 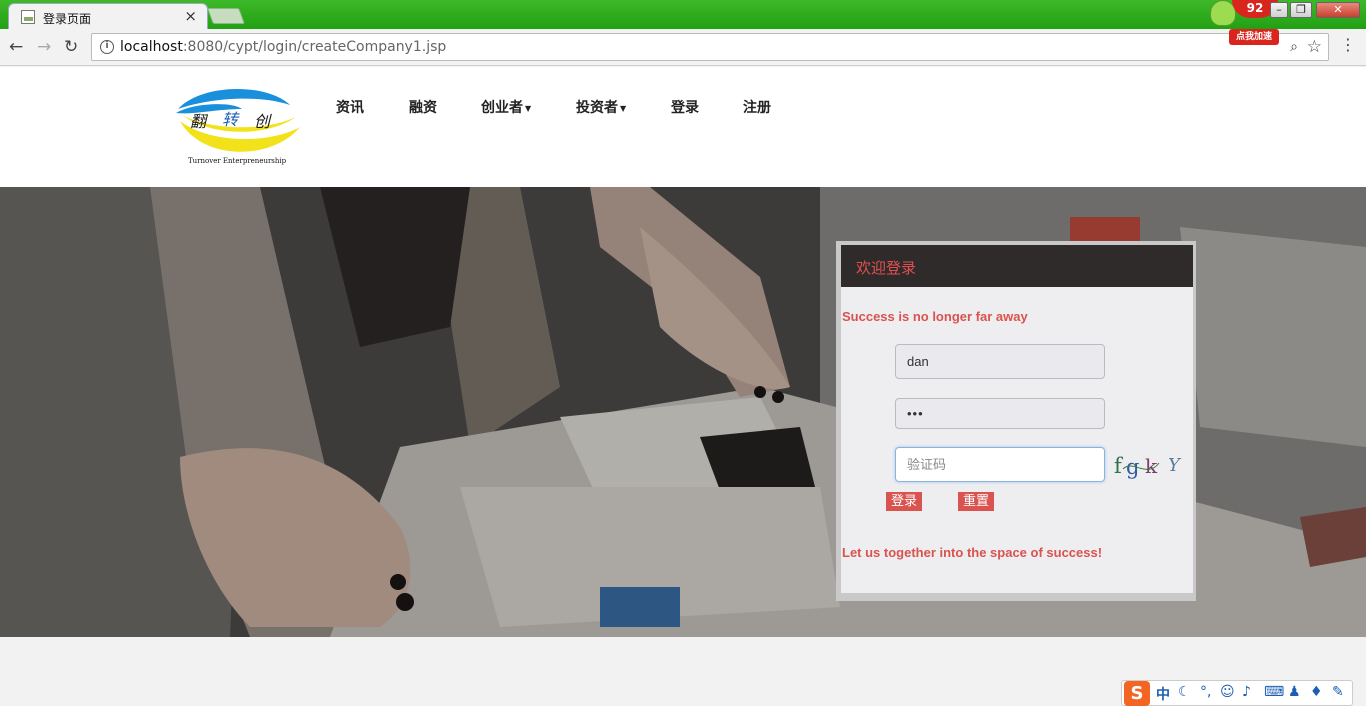 What do you see at coordinates (151, 47) in the screenshot?
I see `url-host: localhost` at bounding box center [151, 47].